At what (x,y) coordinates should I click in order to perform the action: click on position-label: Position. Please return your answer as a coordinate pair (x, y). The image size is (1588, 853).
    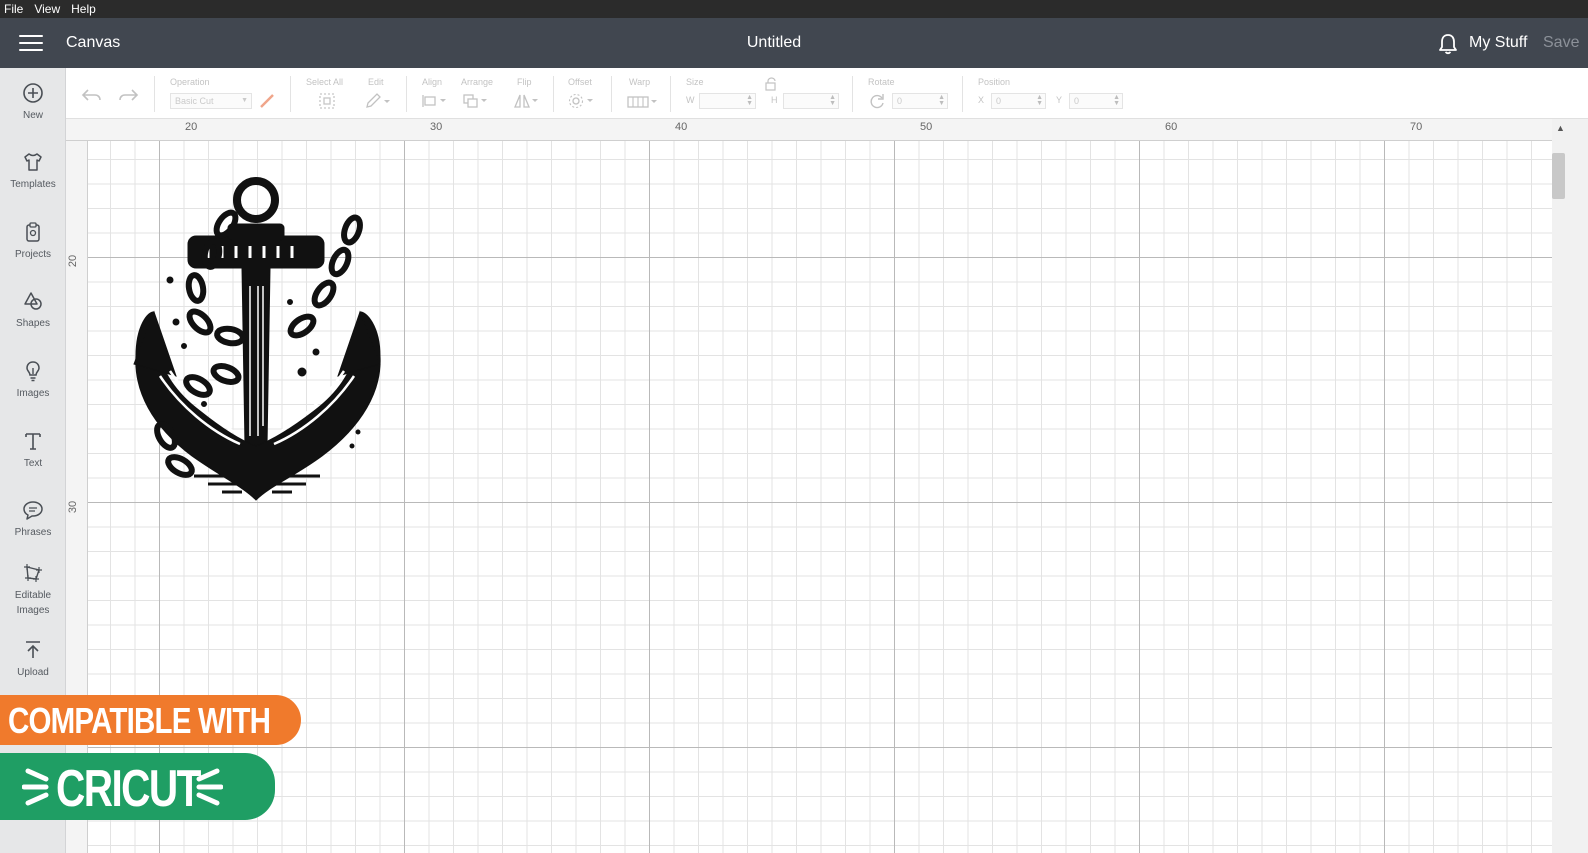
    Looking at the image, I should click on (994, 82).